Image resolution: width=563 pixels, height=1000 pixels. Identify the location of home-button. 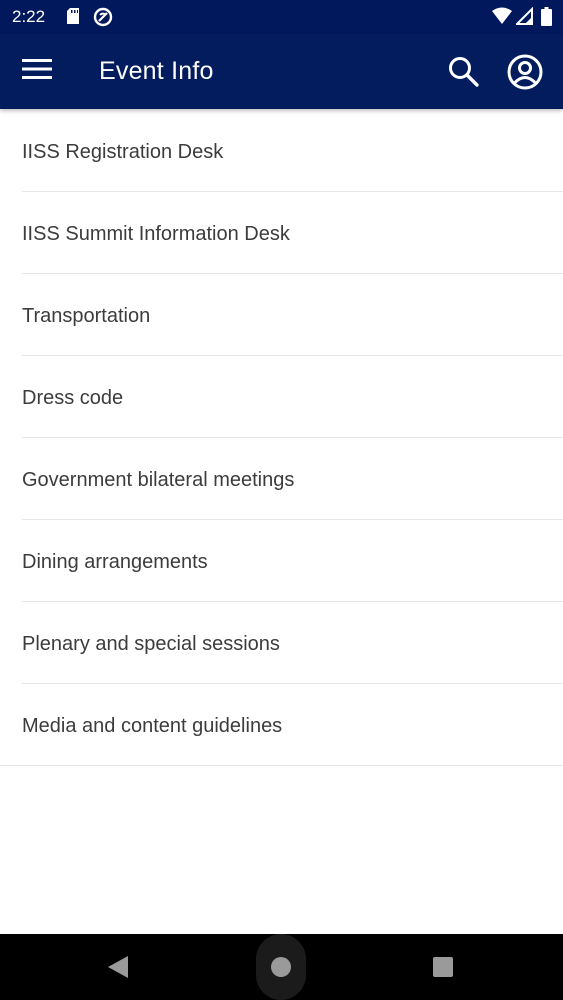
(281, 967).